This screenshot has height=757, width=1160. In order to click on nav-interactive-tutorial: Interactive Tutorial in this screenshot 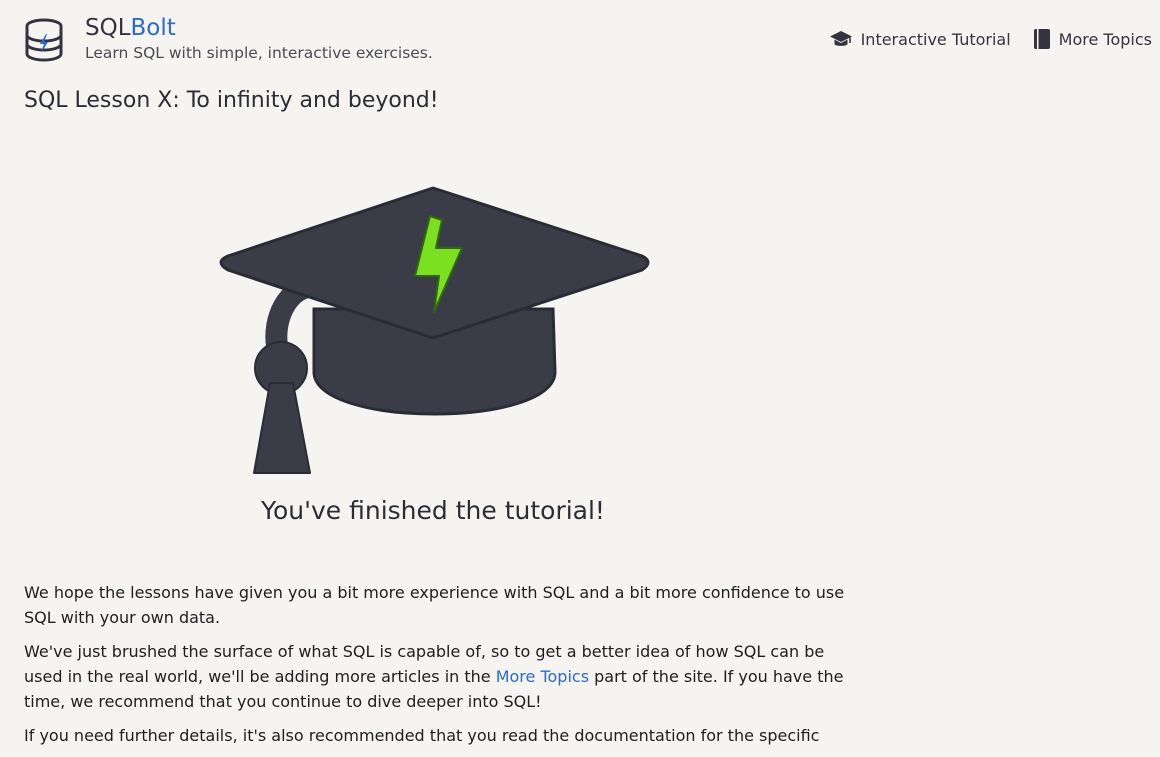, I will do `click(920, 39)`.